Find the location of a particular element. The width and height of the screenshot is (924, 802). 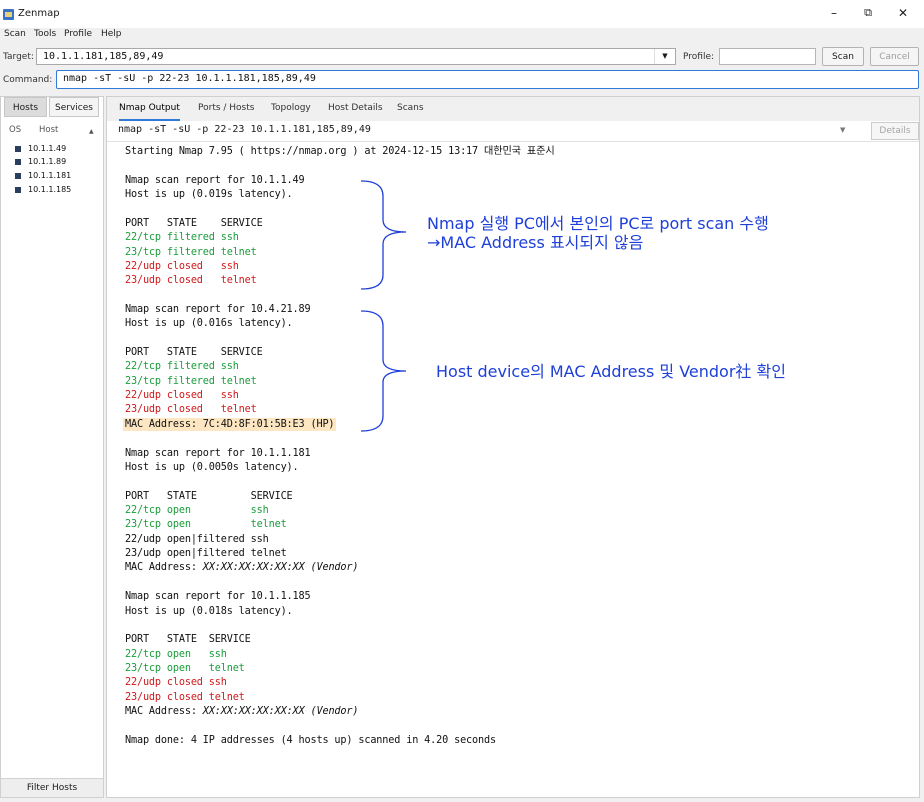

annotation-note-1-line2: →MAC Address 표시되지 않음 is located at coordinates (535, 242).